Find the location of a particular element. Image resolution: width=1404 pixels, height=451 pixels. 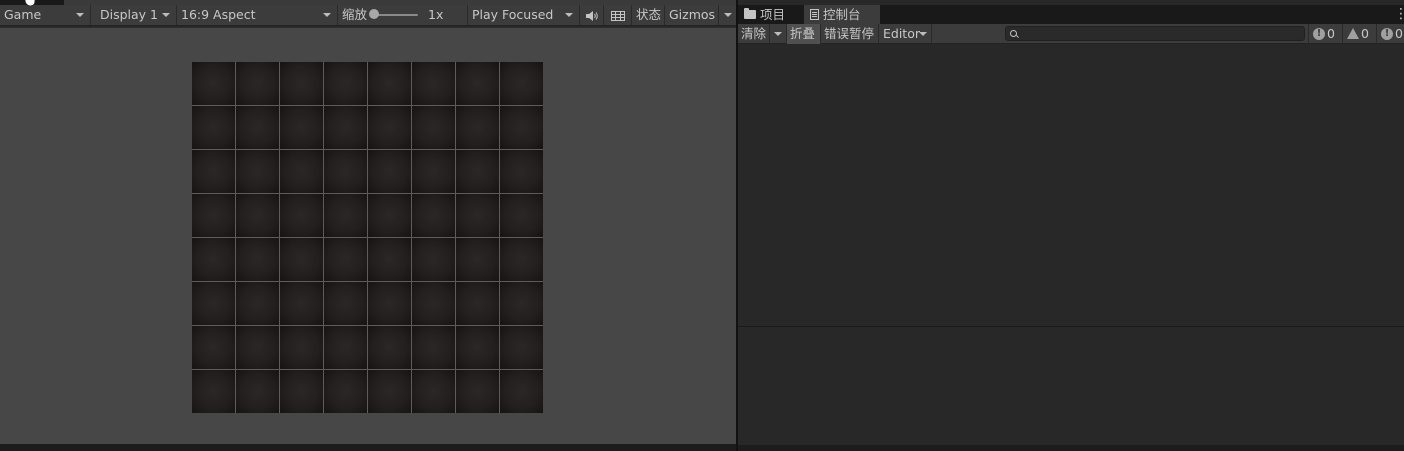

error-icon: ! is located at coordinates (1387, 33).